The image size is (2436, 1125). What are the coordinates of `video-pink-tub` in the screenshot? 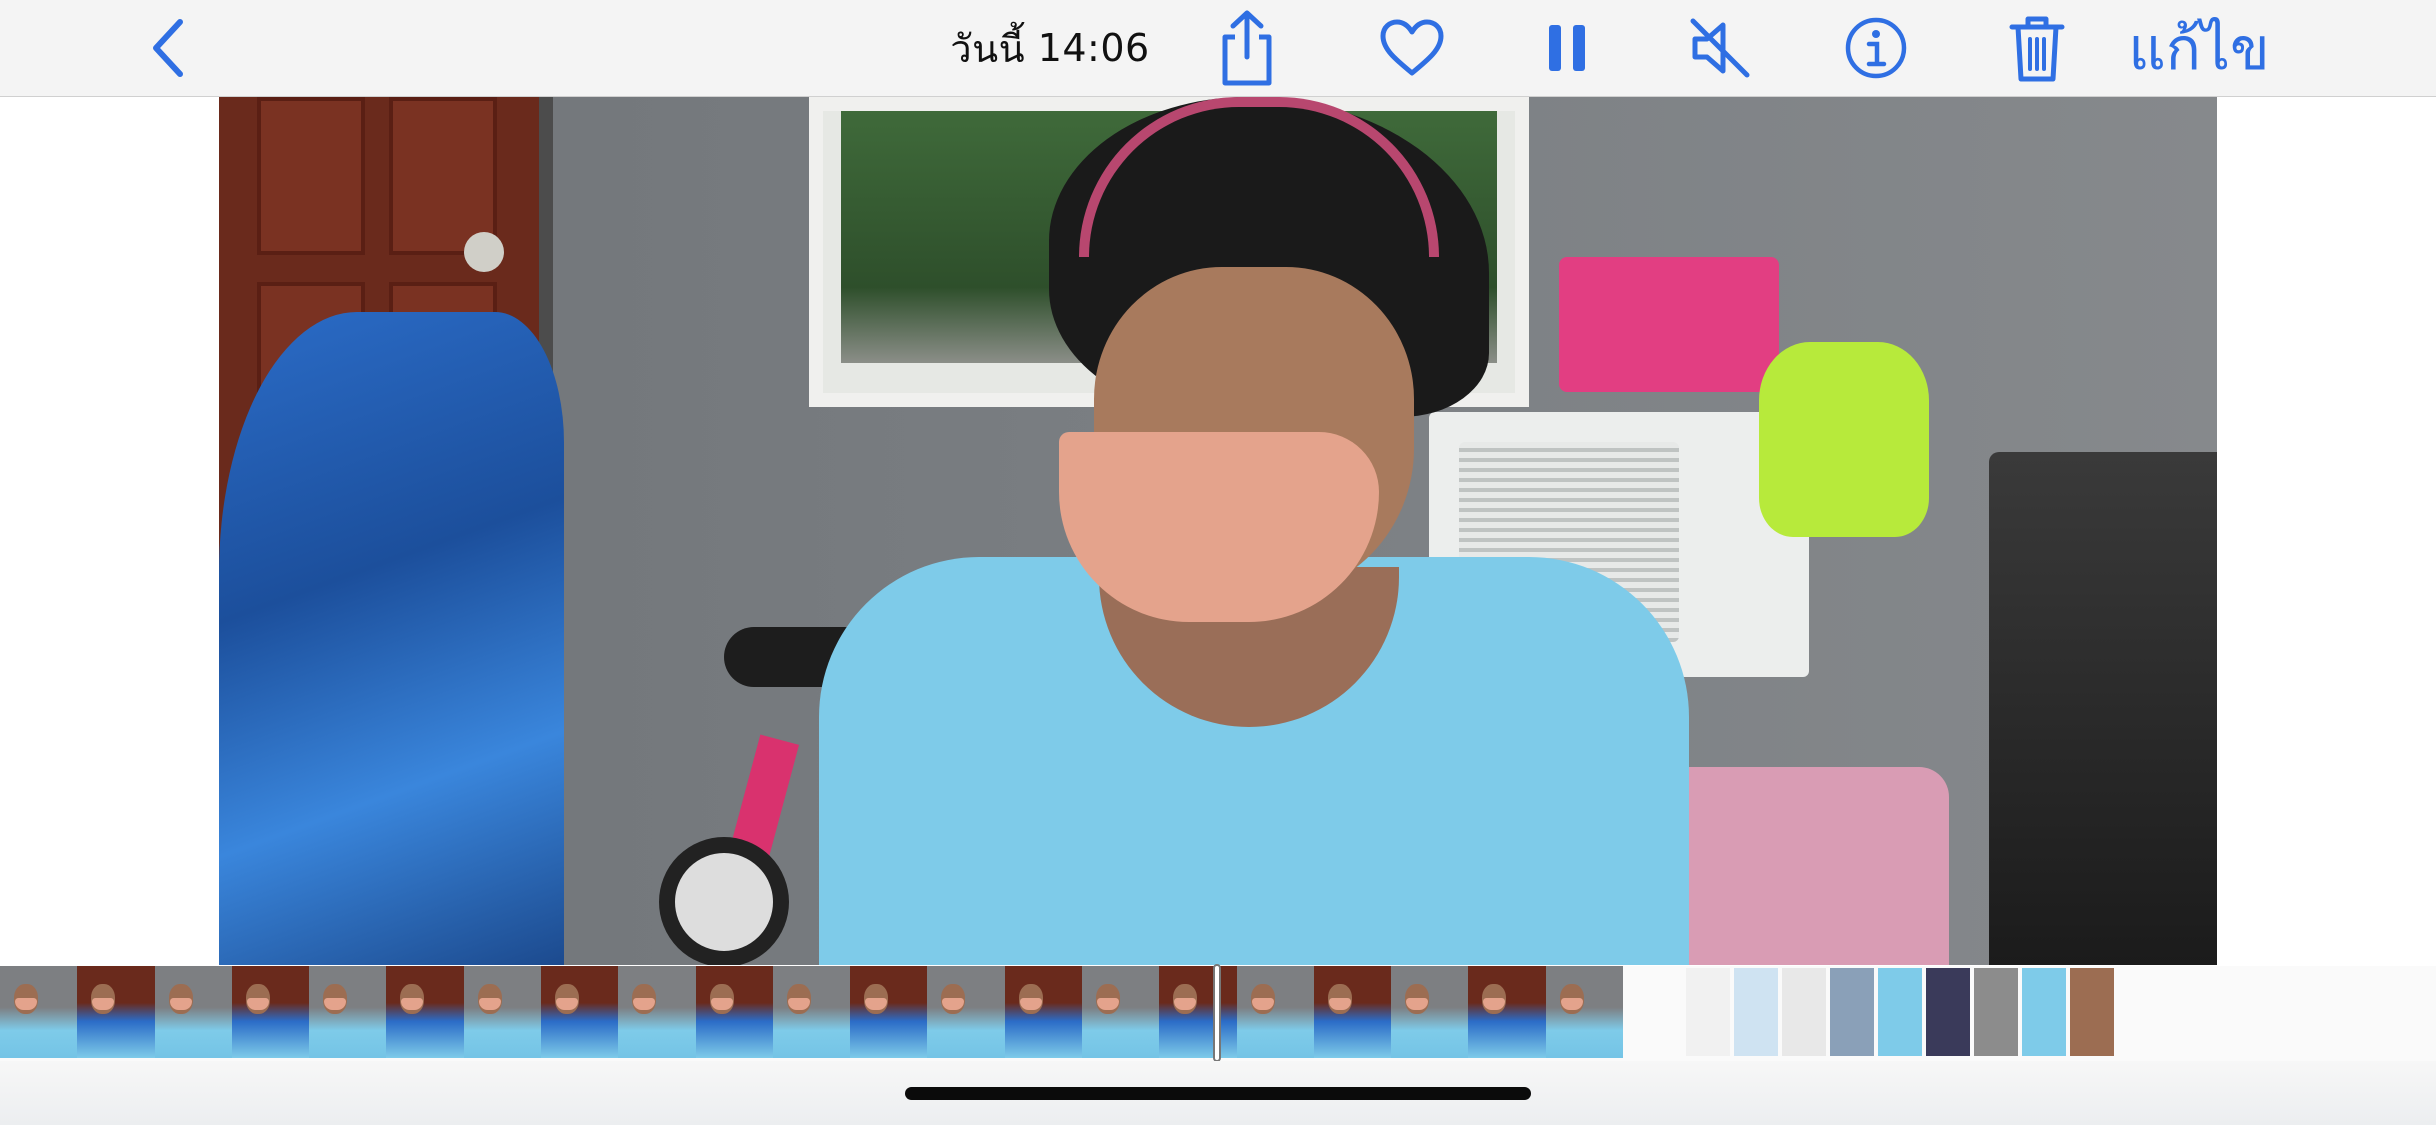 It's located at (1799, 866).